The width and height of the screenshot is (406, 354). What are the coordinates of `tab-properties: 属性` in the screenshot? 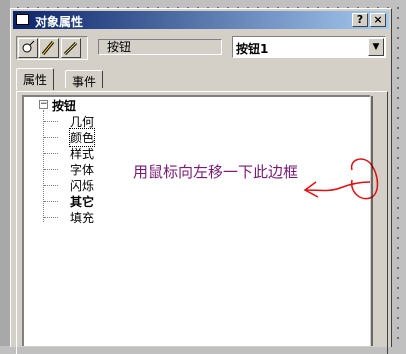 It's located at (35, 79).